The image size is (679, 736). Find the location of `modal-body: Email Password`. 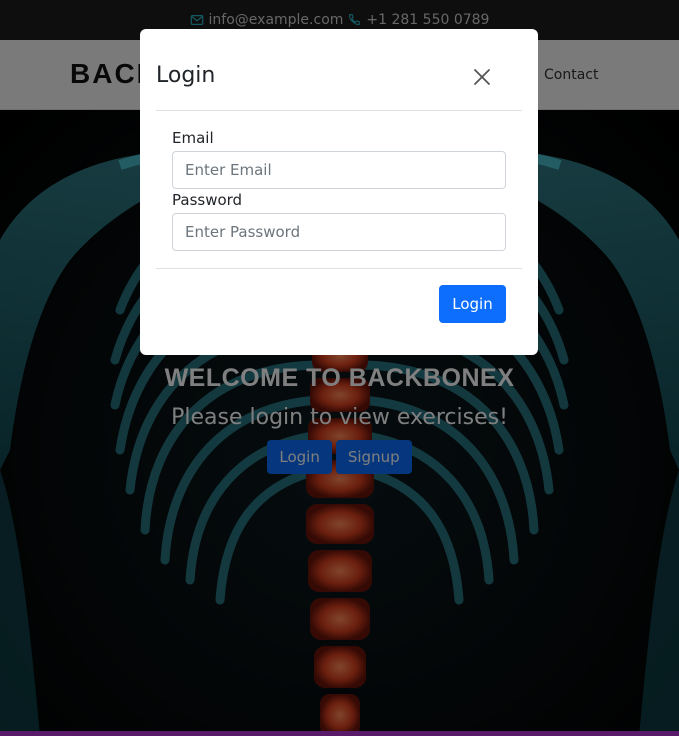

modal-body: Email Password is located at coordinates (339, 190).